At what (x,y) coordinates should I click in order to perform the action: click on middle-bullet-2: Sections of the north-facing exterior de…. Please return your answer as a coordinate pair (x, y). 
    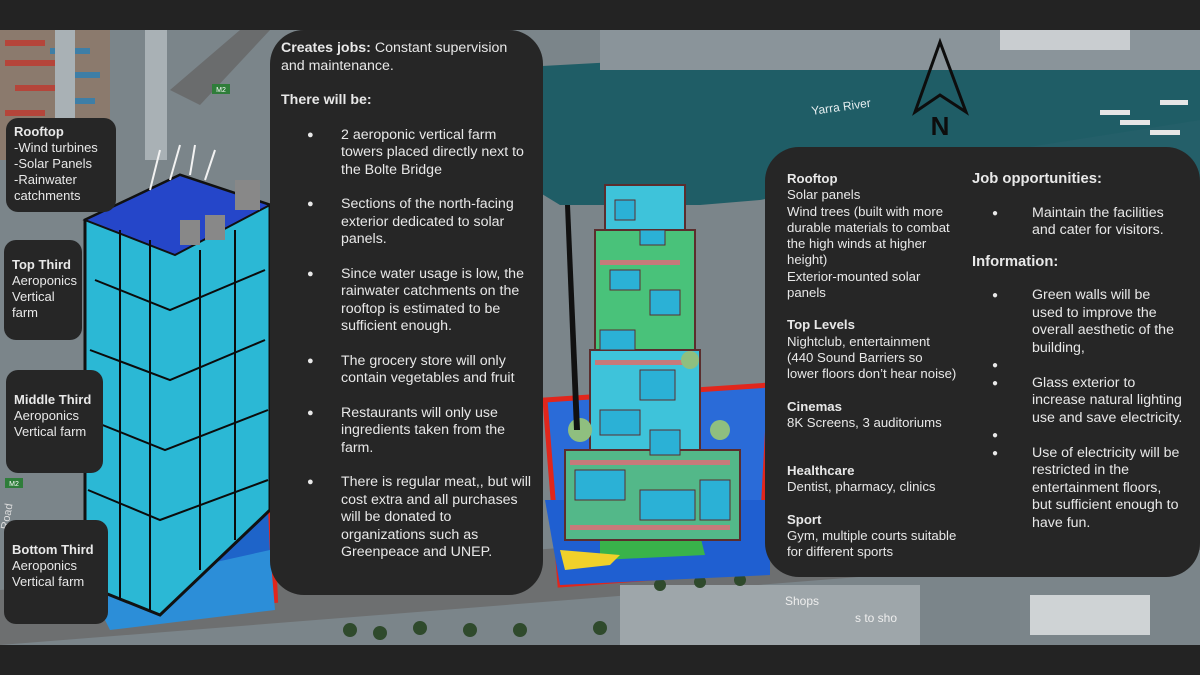
    Looking at the image, I should click on (406, 222).